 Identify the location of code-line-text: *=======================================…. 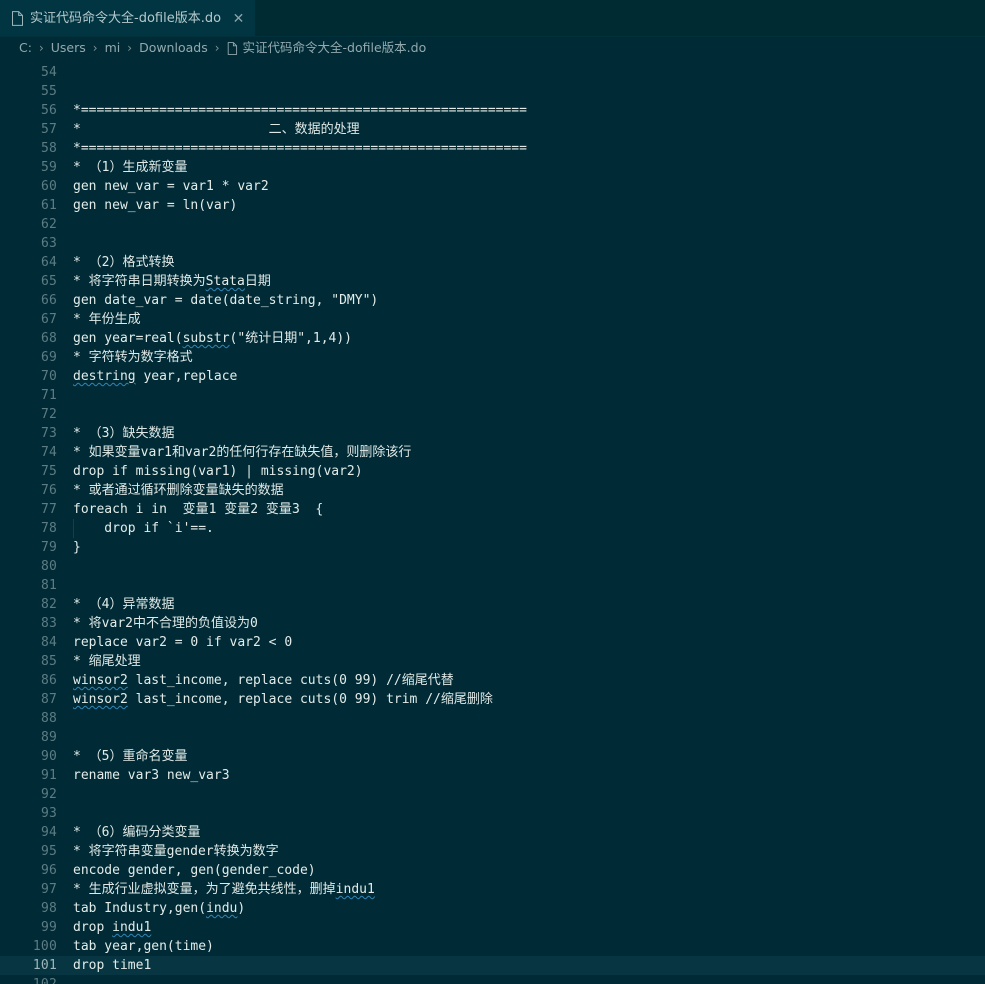
(300, 110).